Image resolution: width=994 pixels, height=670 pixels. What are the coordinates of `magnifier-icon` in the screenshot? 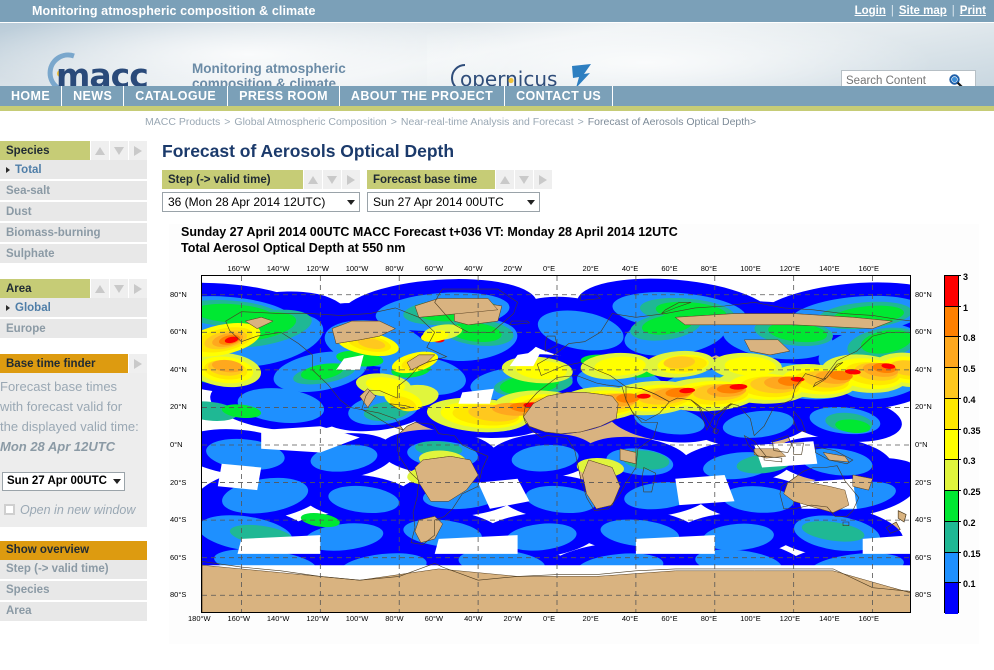 It's located at (956, 80).